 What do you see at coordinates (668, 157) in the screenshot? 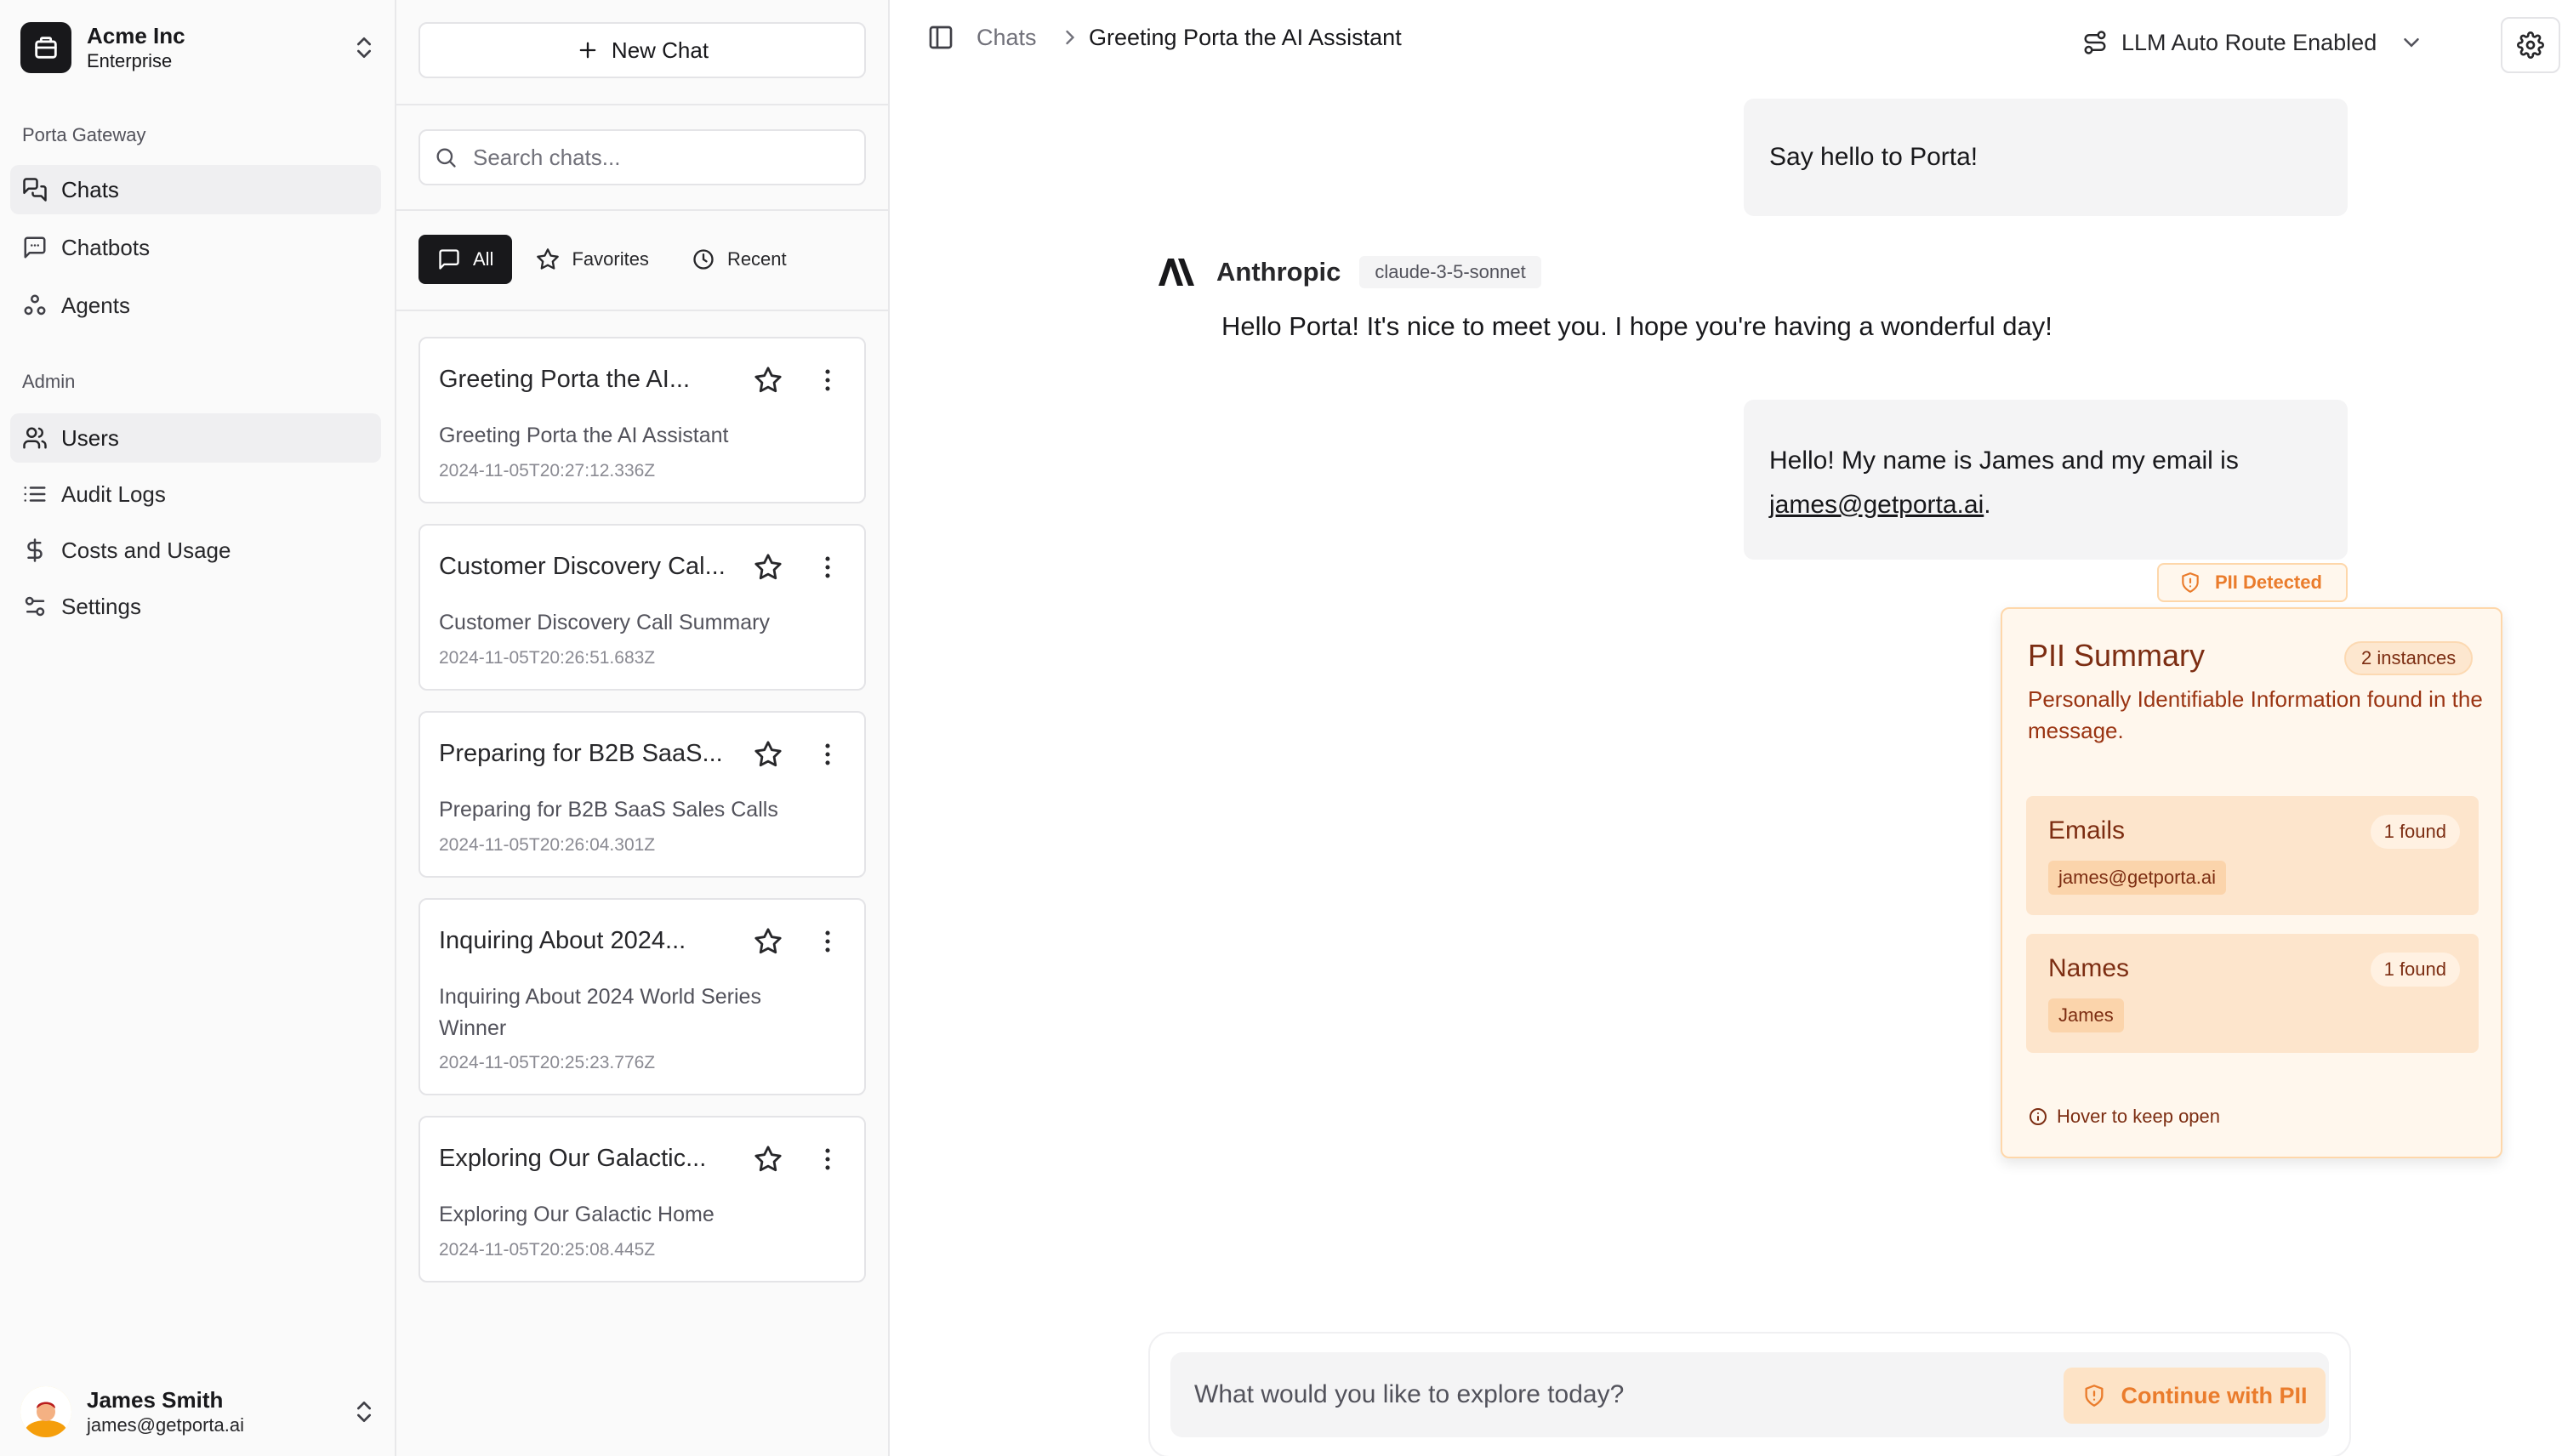
I see `search-input` at bounding box center [668, 157].